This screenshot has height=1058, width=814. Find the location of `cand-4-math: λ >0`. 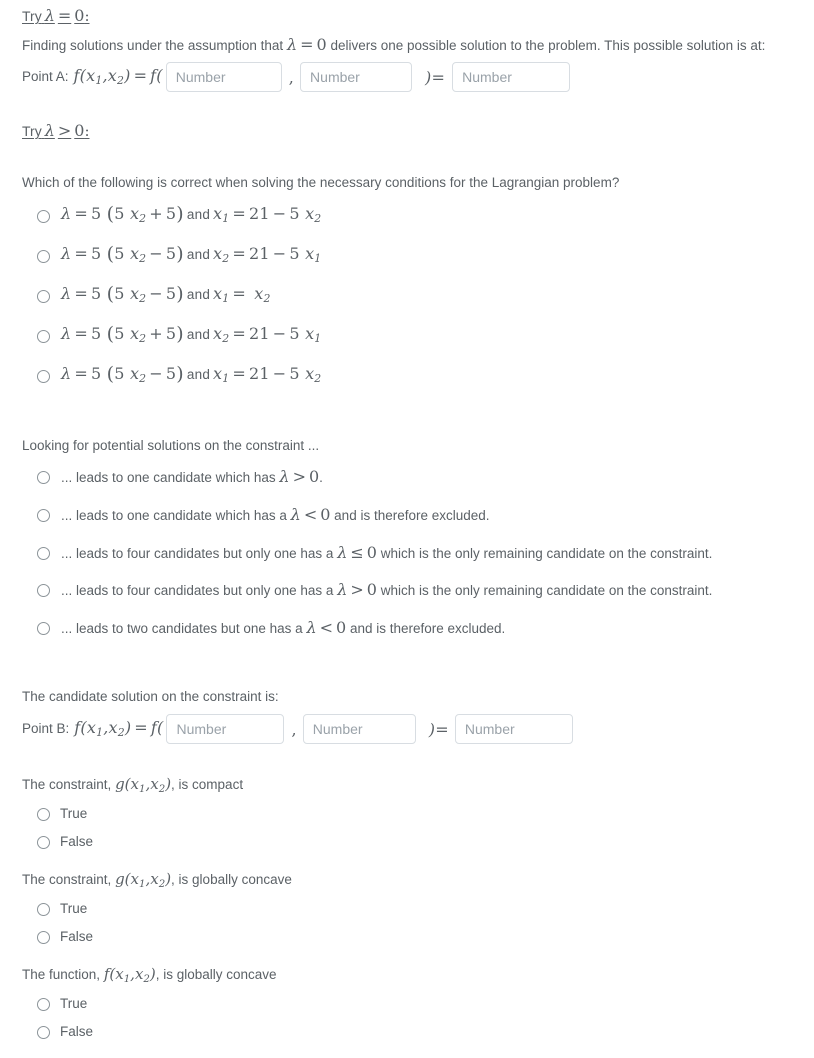

cand-4-math: λ >0 is located at coordinates (357, 589).